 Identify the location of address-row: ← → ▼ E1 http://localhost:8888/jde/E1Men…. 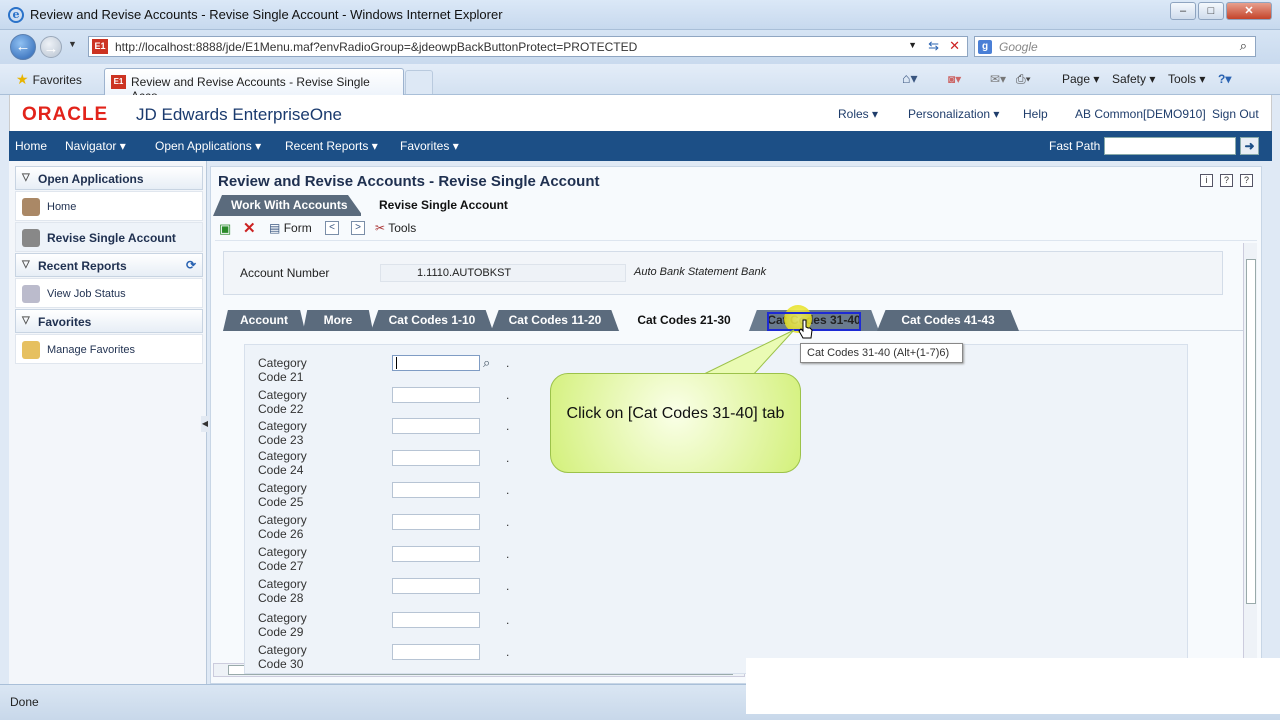
(640, 47).